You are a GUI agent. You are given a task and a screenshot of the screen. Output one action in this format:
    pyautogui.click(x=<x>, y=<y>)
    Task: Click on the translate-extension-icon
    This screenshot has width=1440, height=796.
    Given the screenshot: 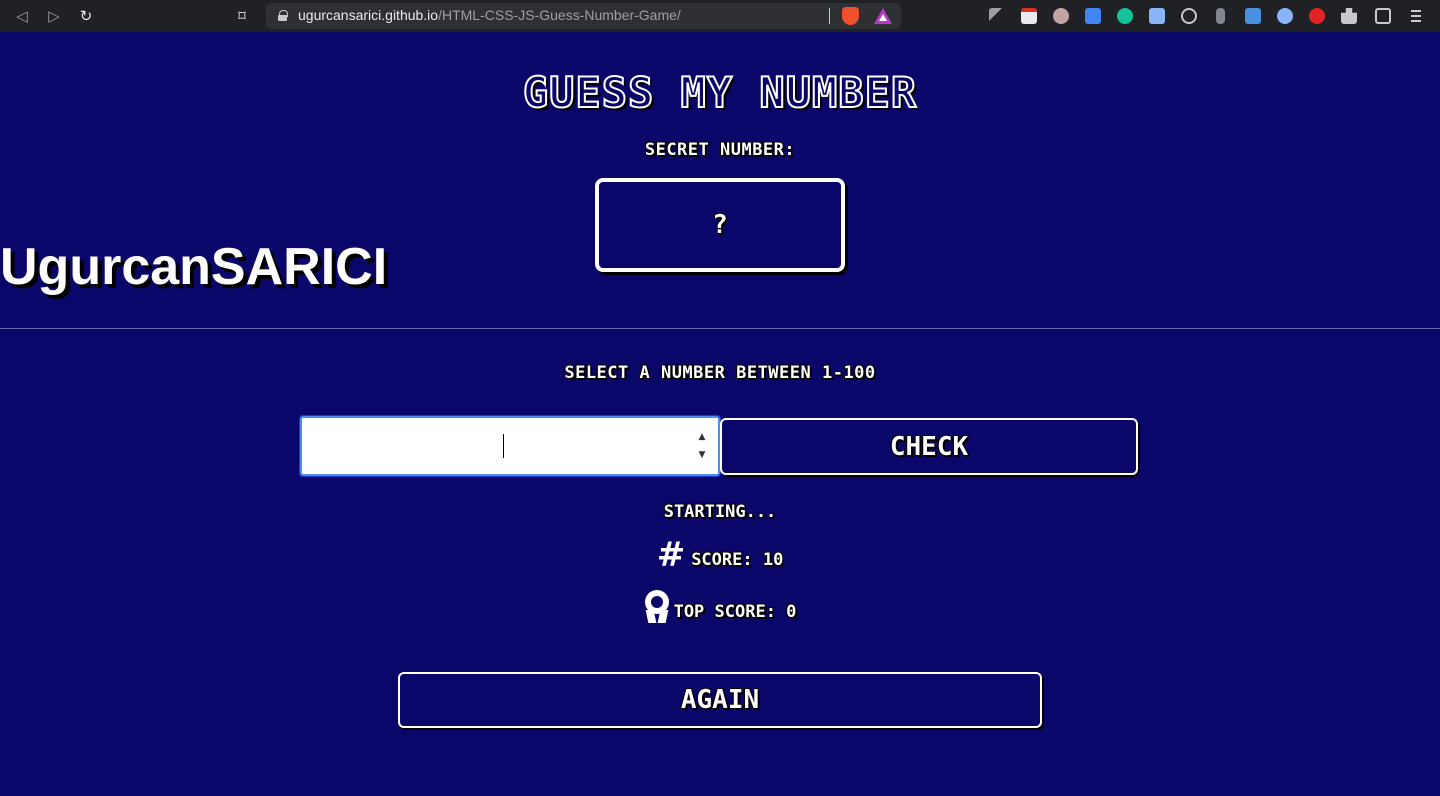 What is the action you would take?
    pyautogui.click(x=1093, y=16)
    